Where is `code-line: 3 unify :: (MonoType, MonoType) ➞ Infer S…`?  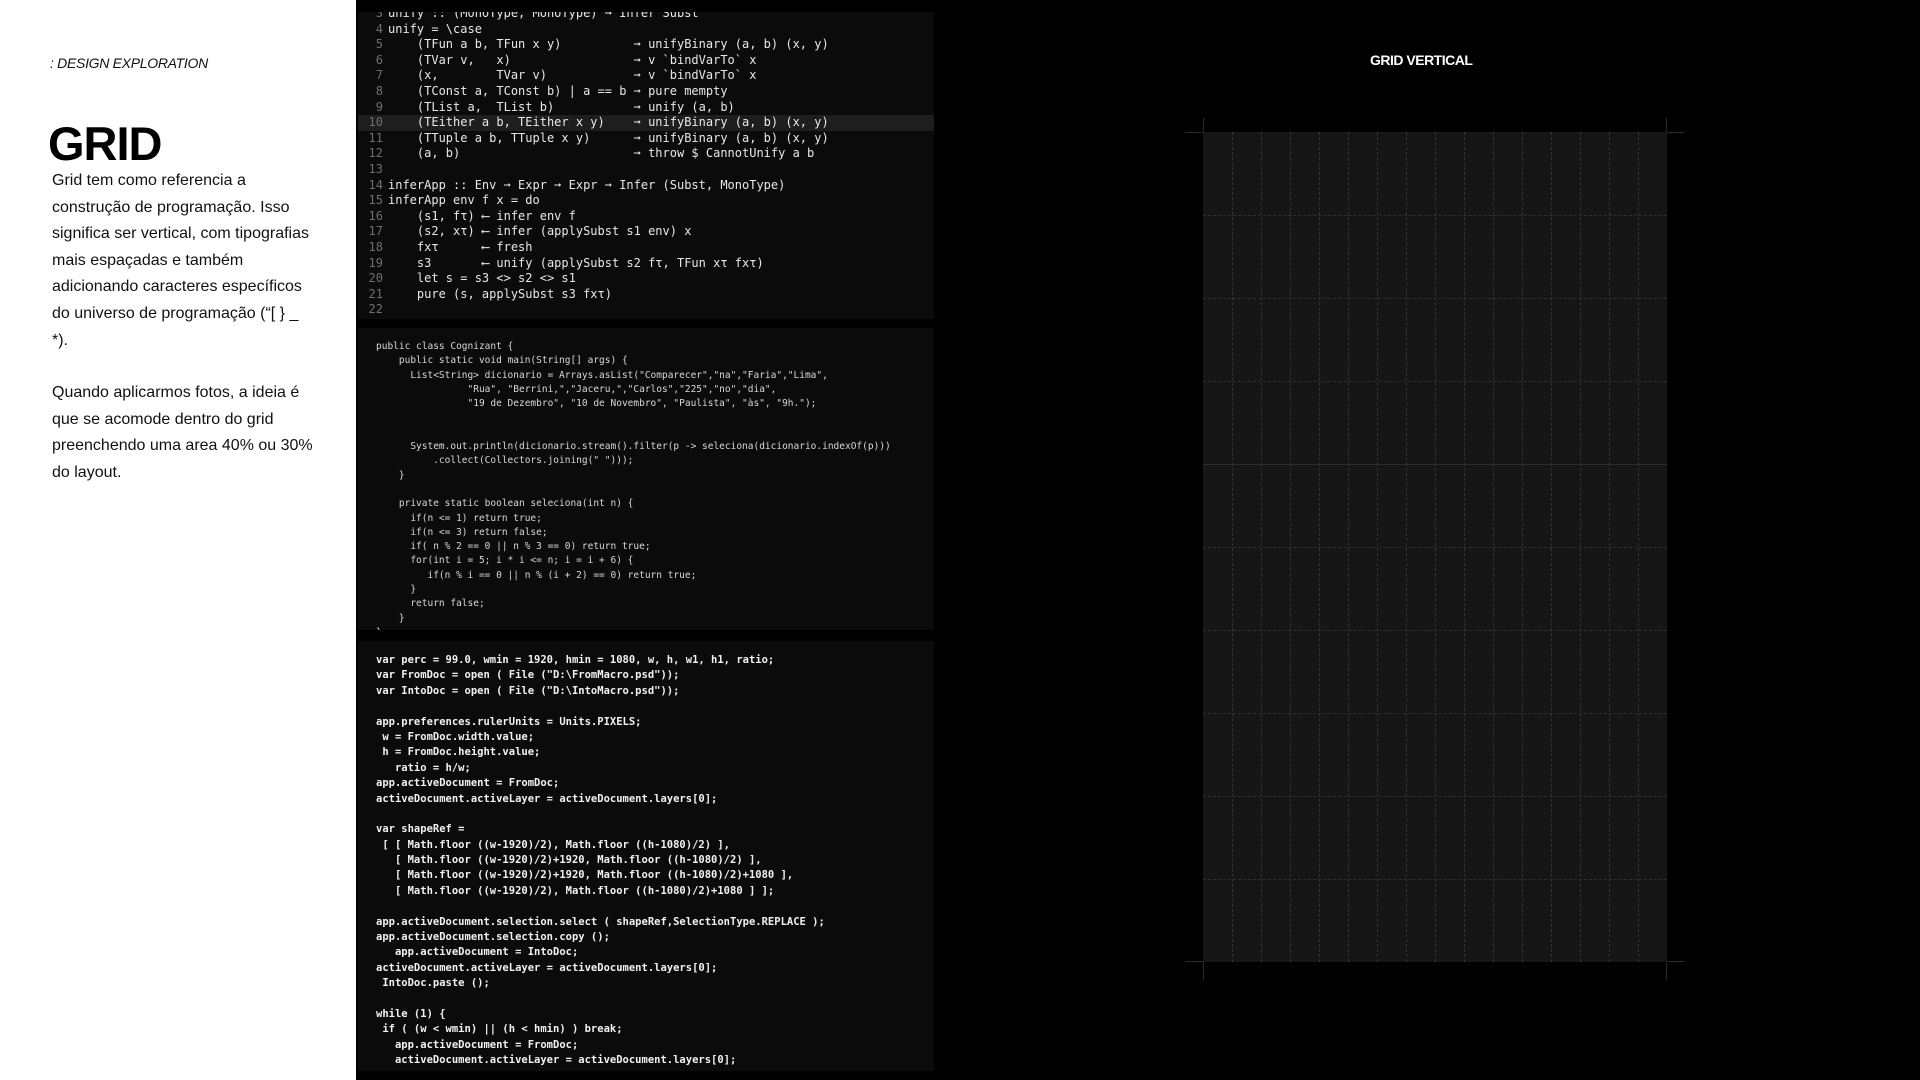
code-line: 3 unify :: (MonoType, MonoType) ➞ Infer S… is located at coordinates (646, 17).